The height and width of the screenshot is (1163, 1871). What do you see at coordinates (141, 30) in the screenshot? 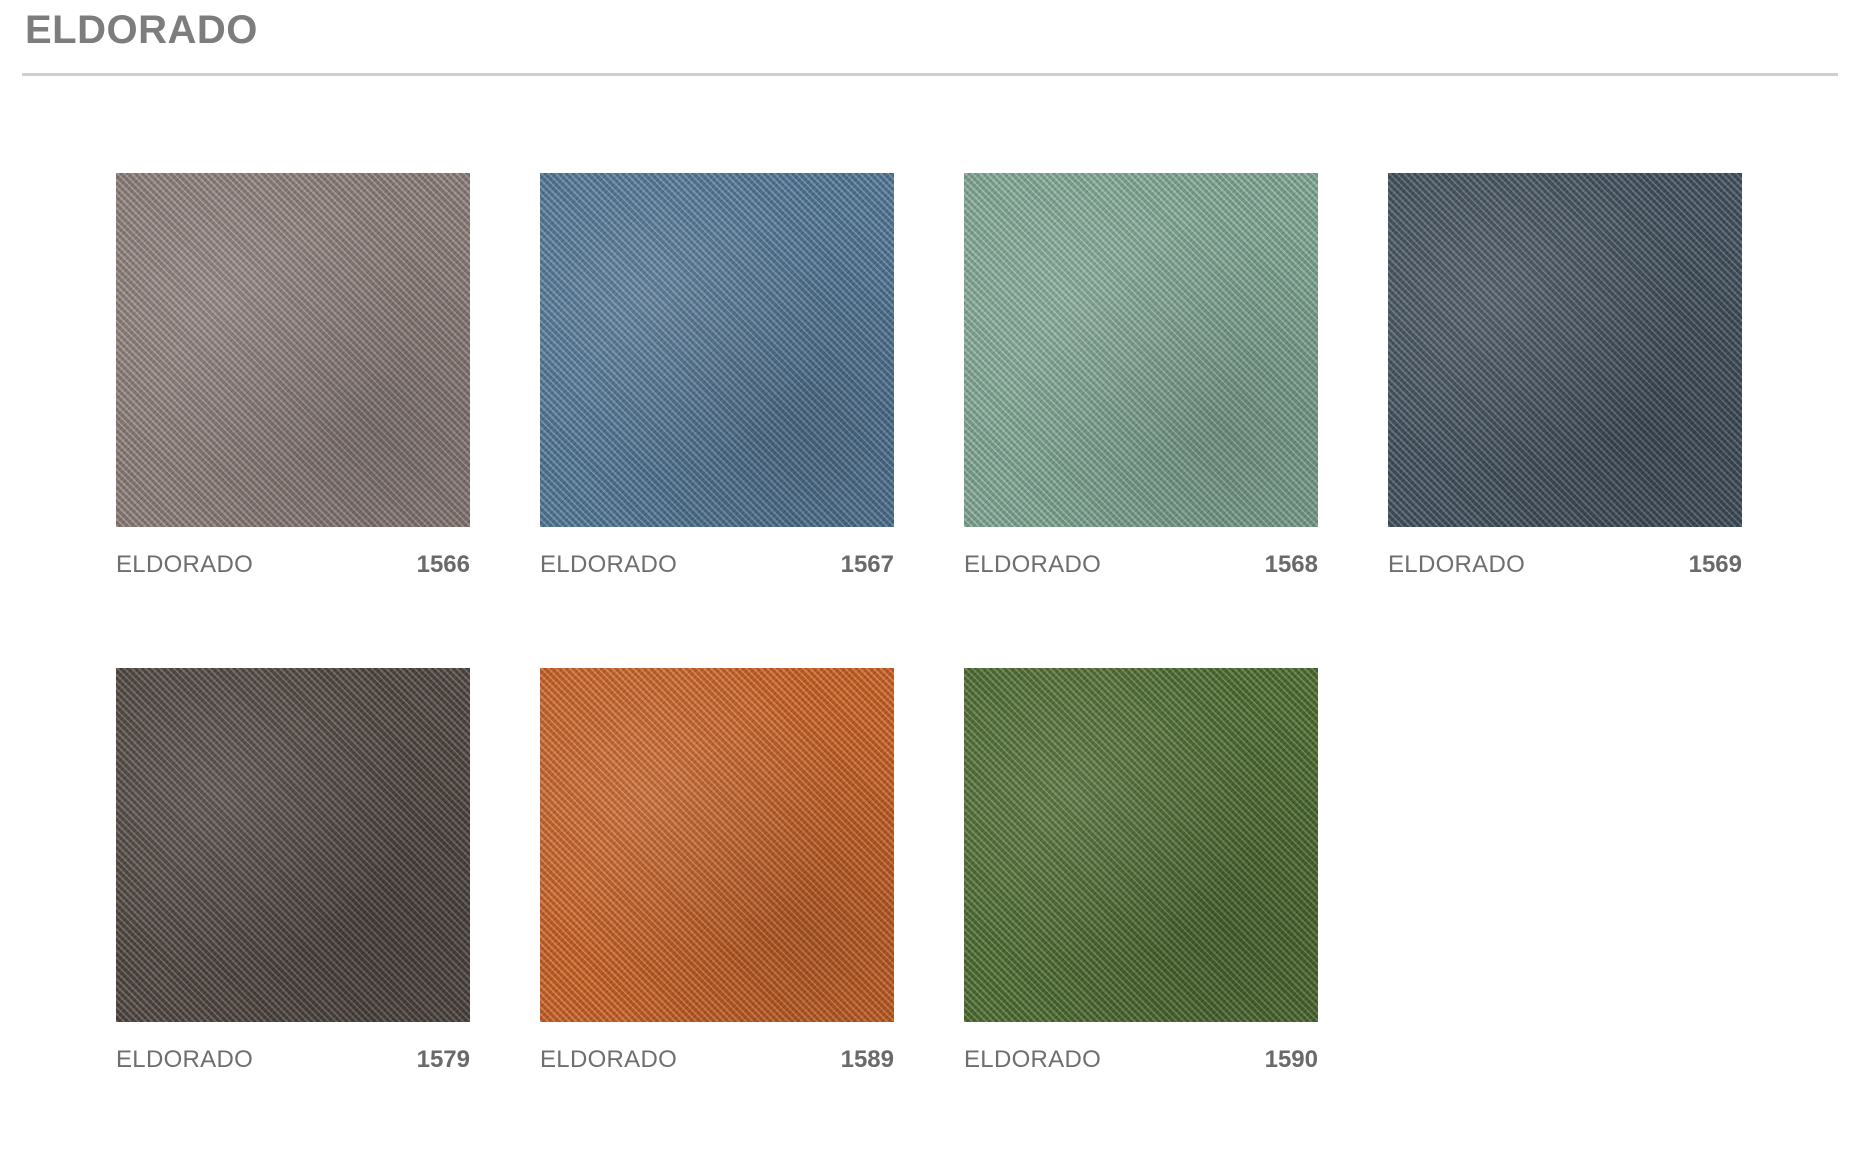
I see `page-title: ELDORADO` at bounding box center [141, 30].